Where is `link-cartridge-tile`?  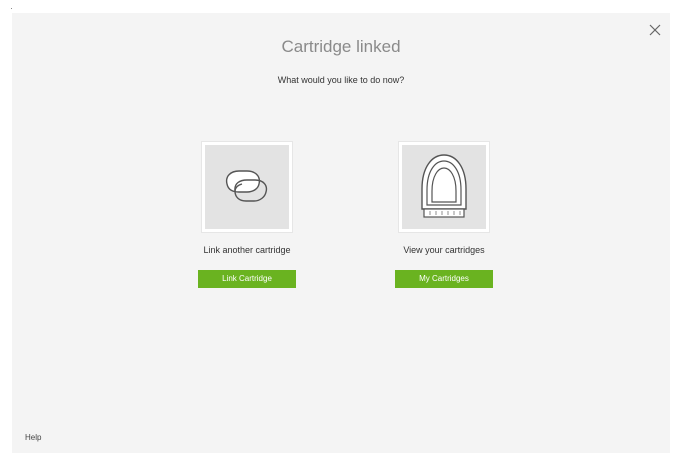
link-cartridge-tile is located at coordinates (247, 187).